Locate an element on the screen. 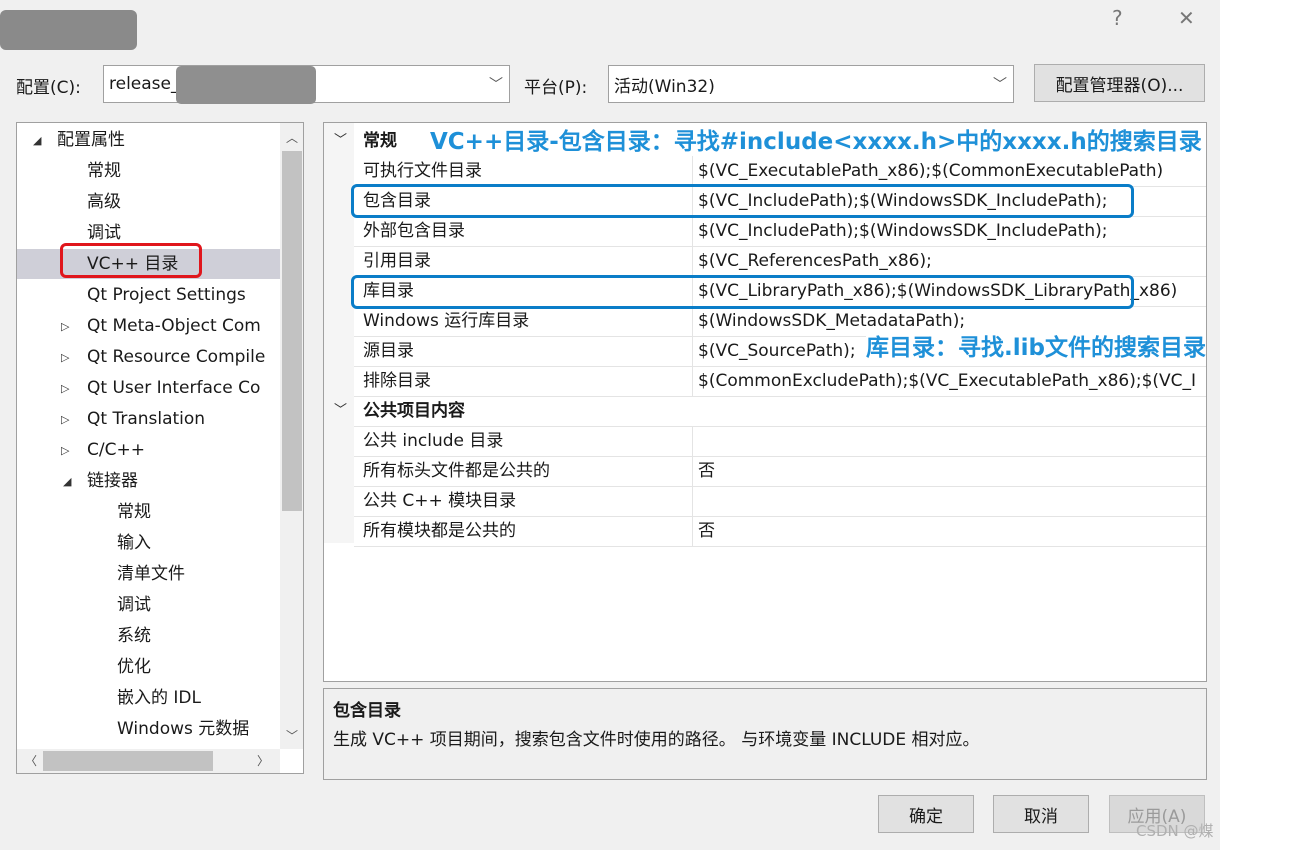 This screenshot has height=850, width=1302. tree-item-linker-input: 输入 is located at coordinates (134, 543).